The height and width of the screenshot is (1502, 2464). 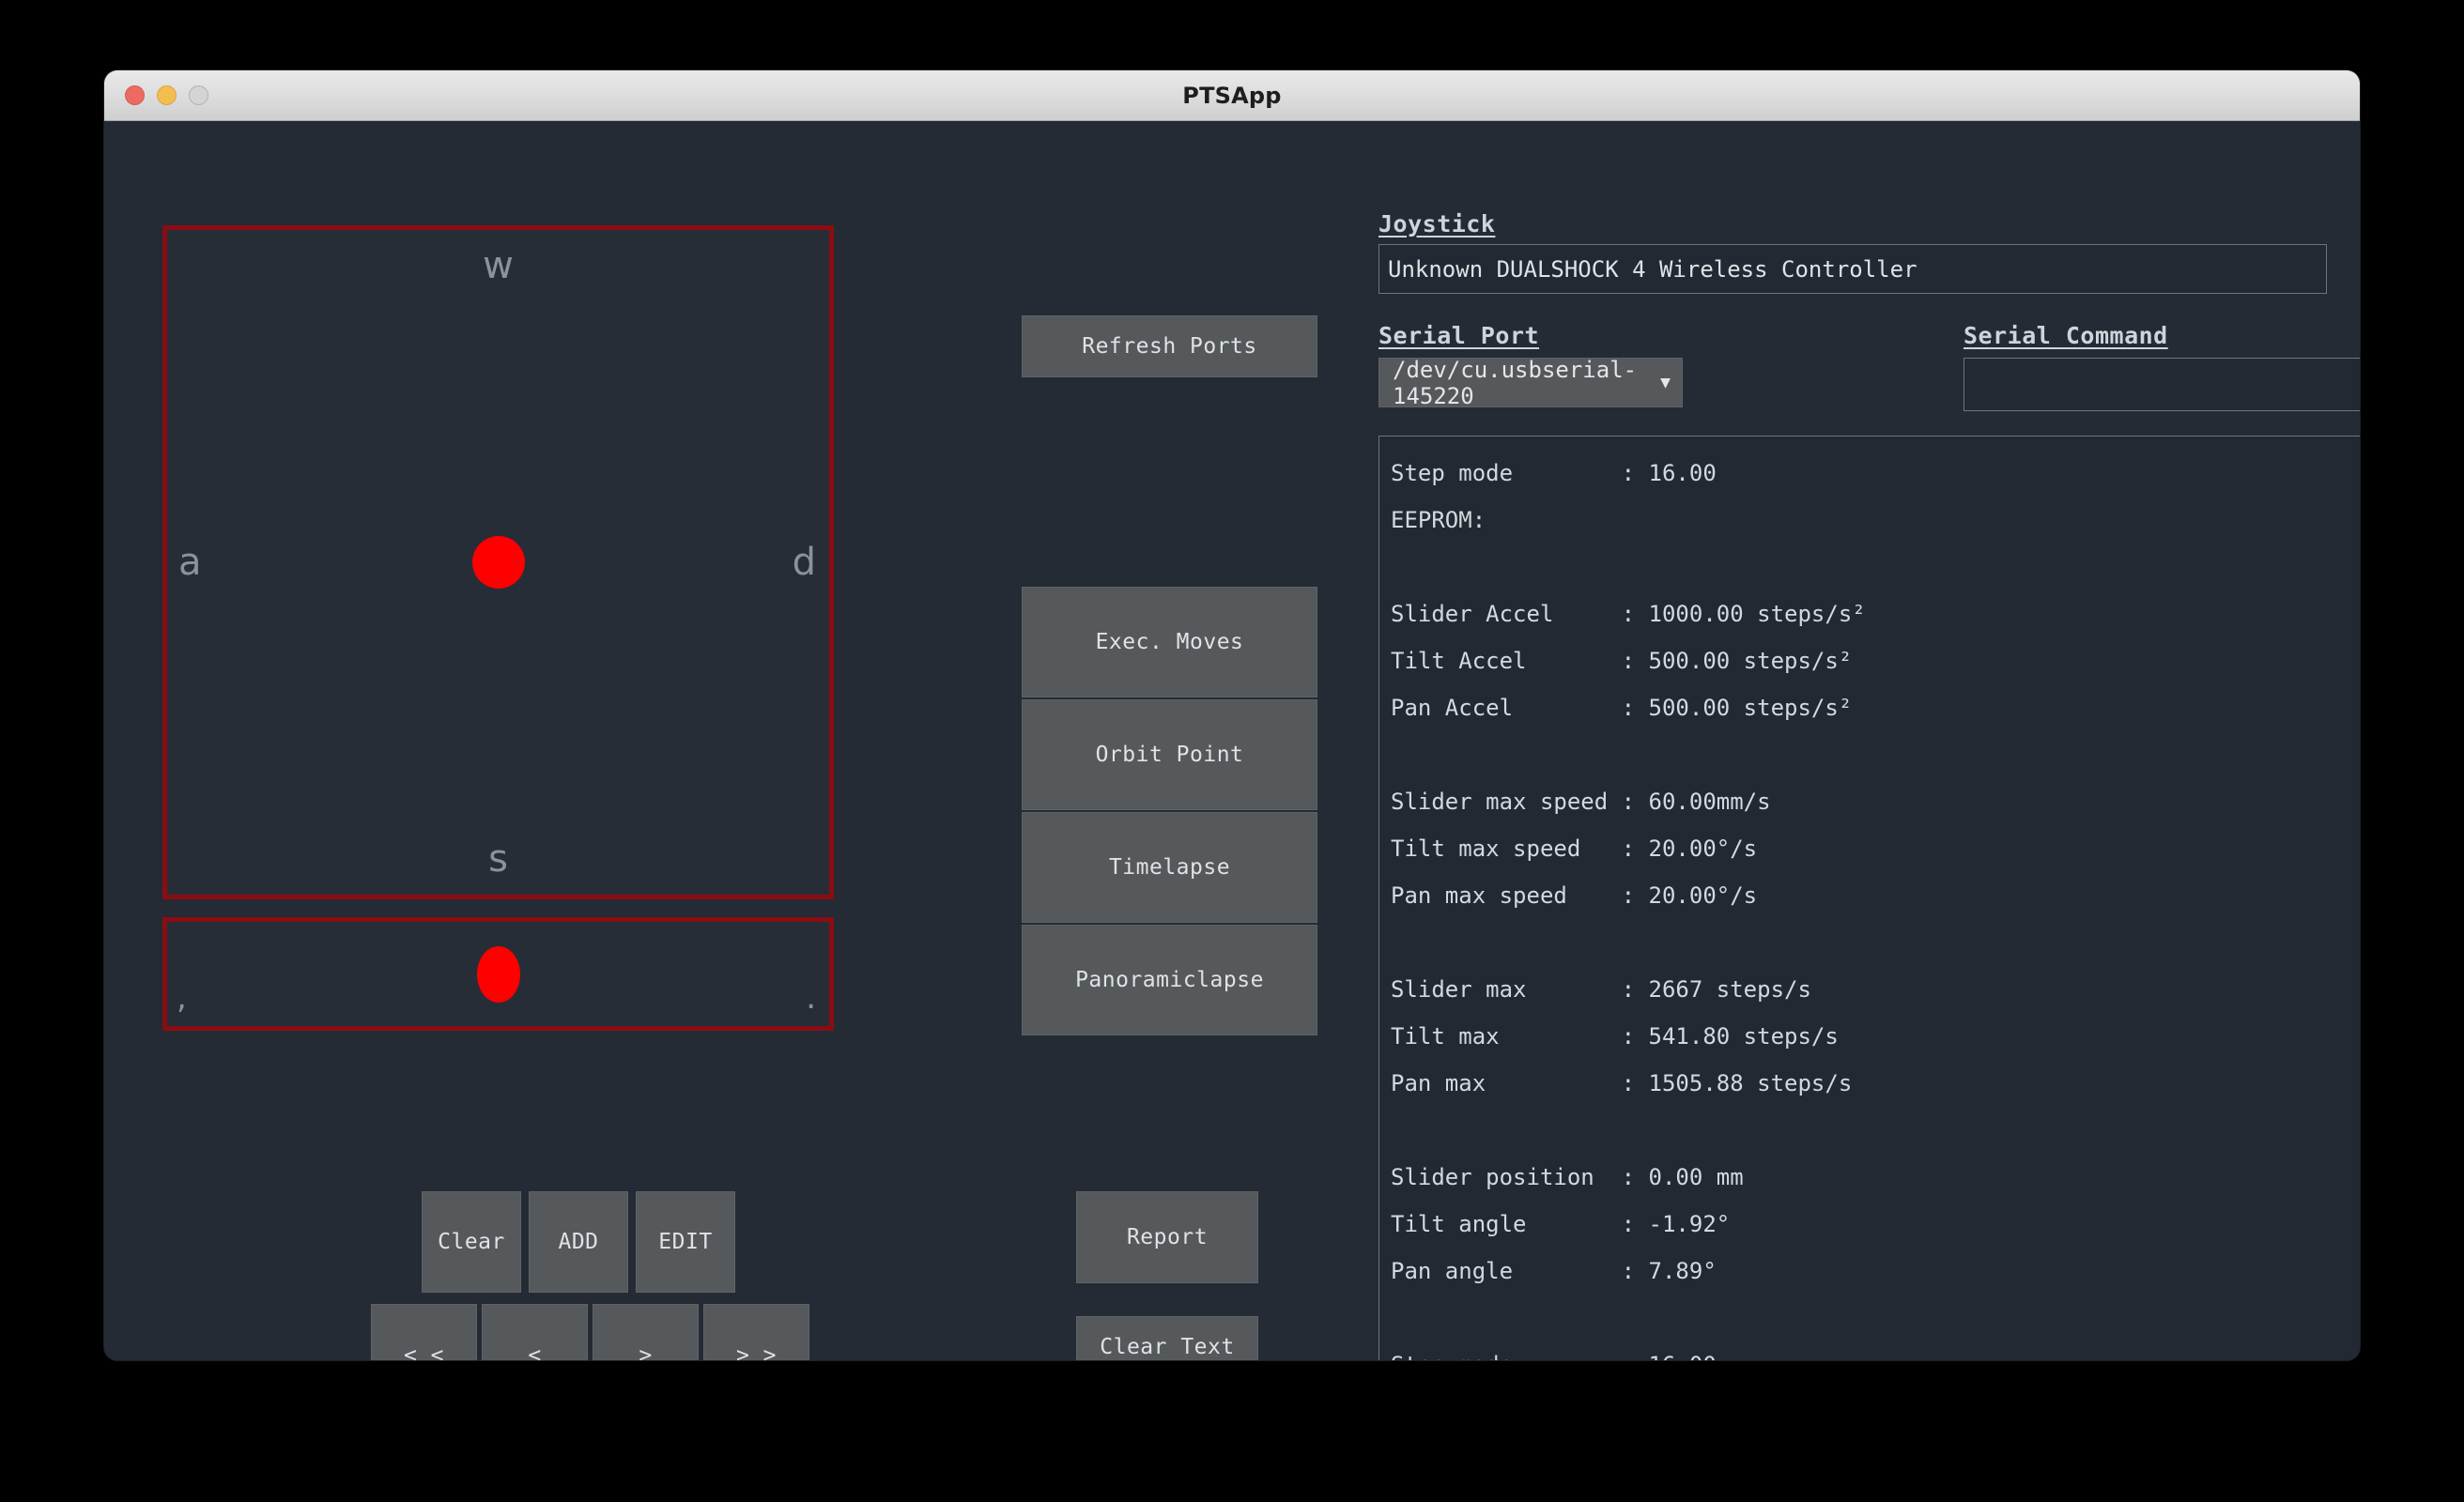 What do you see at coordinates (804, 563) in the screenshot?
I see `pad-key-d: d` at bounding box center [804, 563].